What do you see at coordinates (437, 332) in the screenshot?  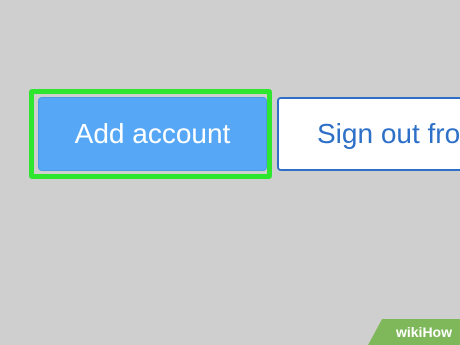 I see `watermark-how: How` at bounding box center [437, 332].